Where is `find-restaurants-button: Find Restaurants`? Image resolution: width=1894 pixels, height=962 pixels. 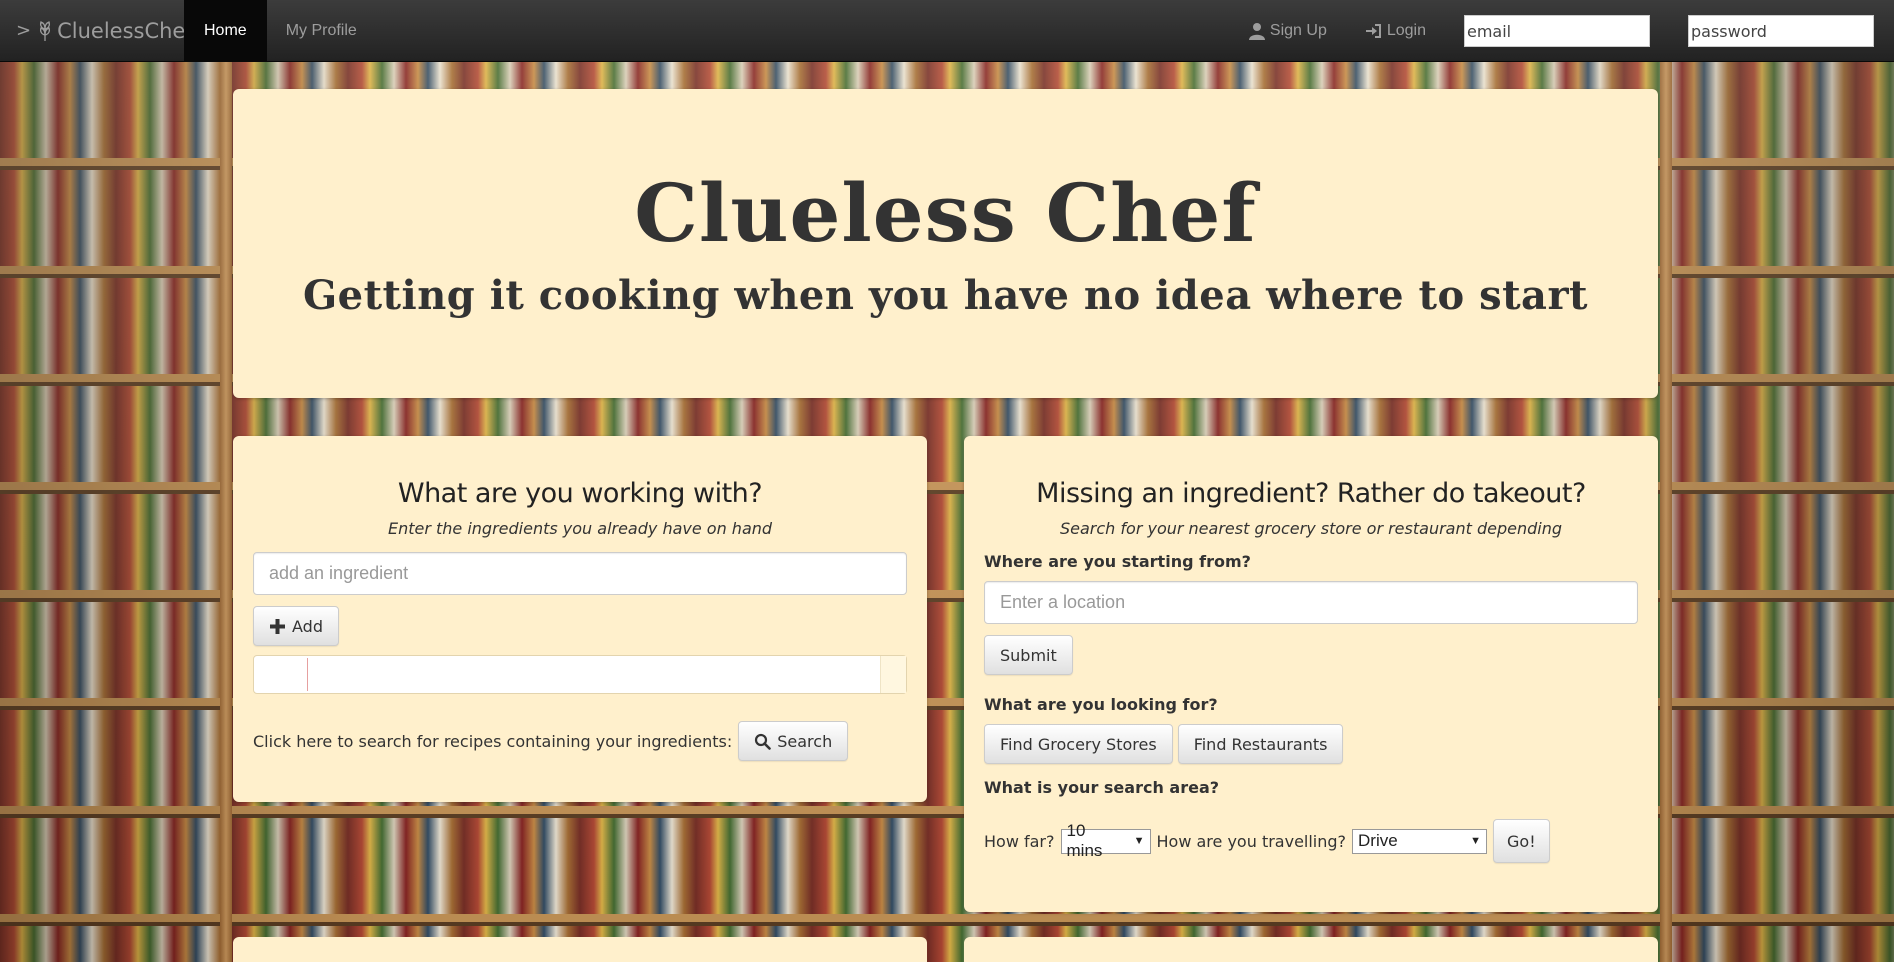 find-restaurants-button: Find Restaurants is located at coordinates (1260, 744).